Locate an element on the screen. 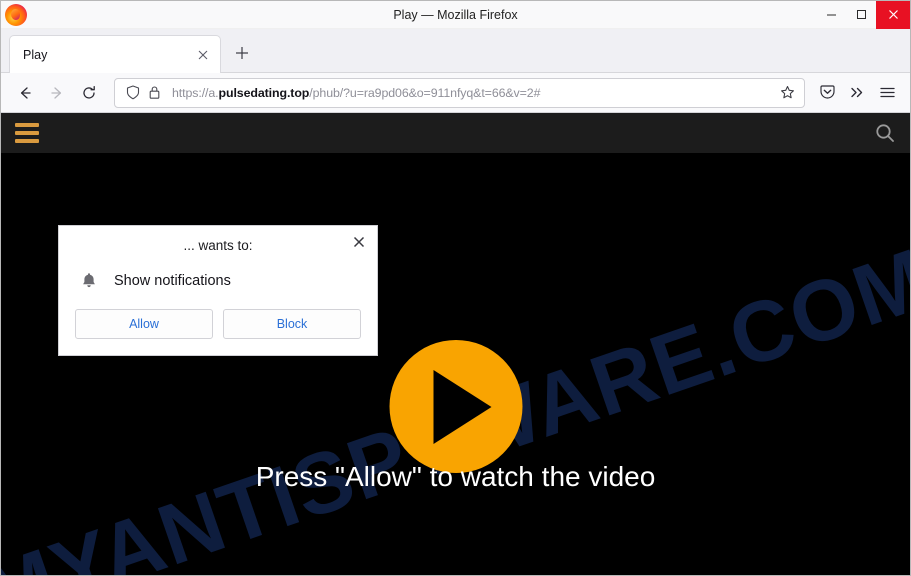 The image size is (911, 576). url-suffix: /phub/?u=ra9pd06&o=911nfyq&t=66&v=2# is located at coordinates (425, 92).